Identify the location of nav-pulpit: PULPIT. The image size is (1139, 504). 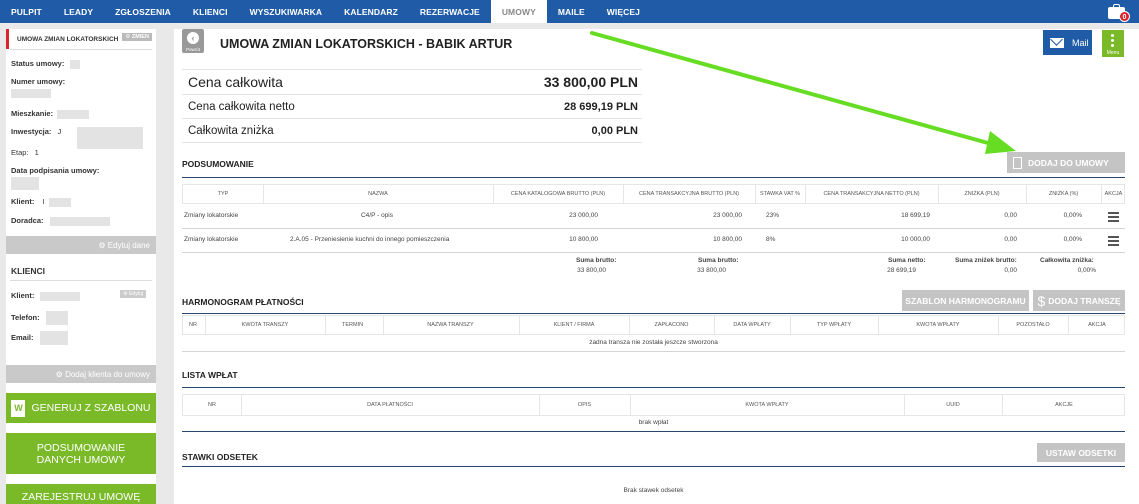
(26, 11).